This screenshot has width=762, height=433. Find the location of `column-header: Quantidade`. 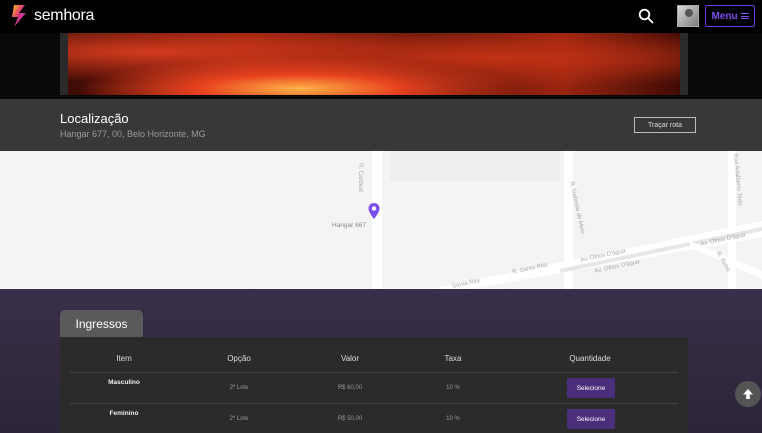

column-header: Quantidade is located at coordinates (590, 358).